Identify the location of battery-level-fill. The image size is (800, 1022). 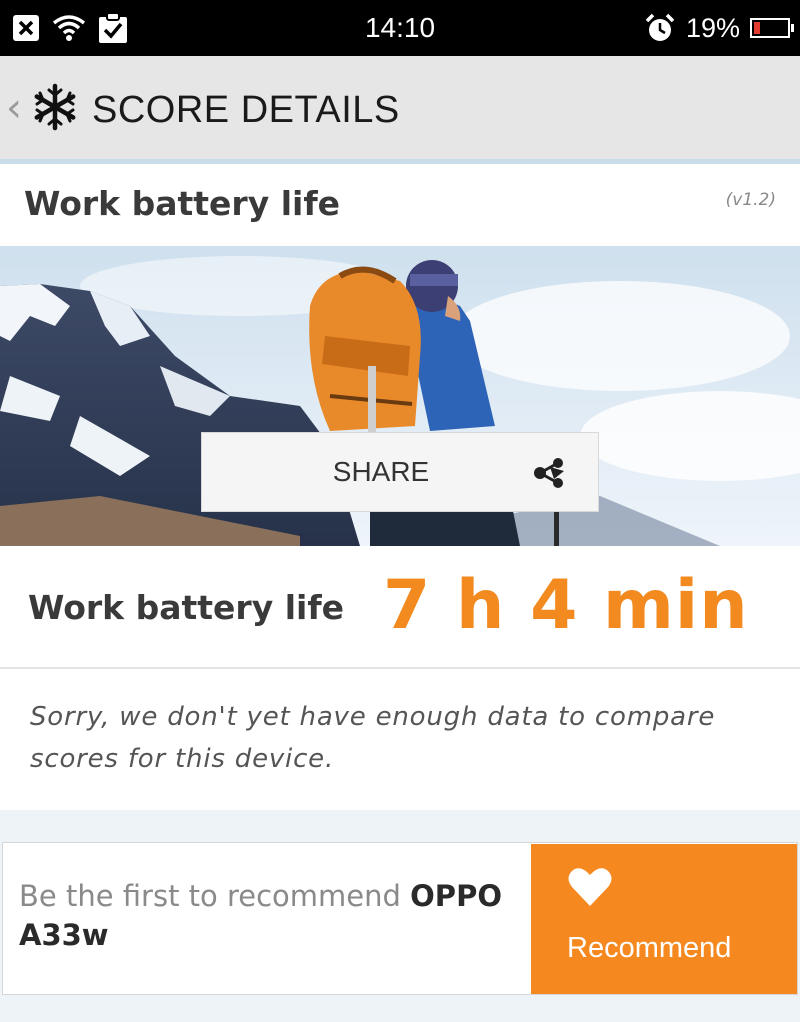
(757, 28).